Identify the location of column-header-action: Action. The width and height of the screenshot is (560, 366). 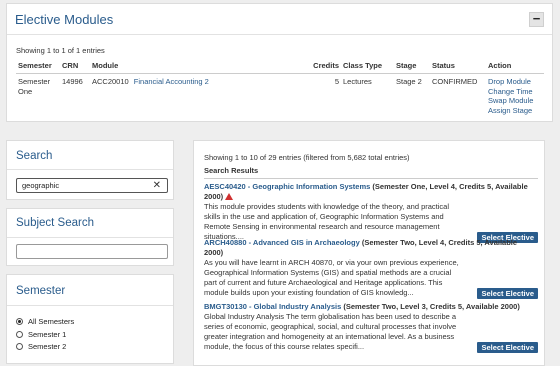
(515, 67).